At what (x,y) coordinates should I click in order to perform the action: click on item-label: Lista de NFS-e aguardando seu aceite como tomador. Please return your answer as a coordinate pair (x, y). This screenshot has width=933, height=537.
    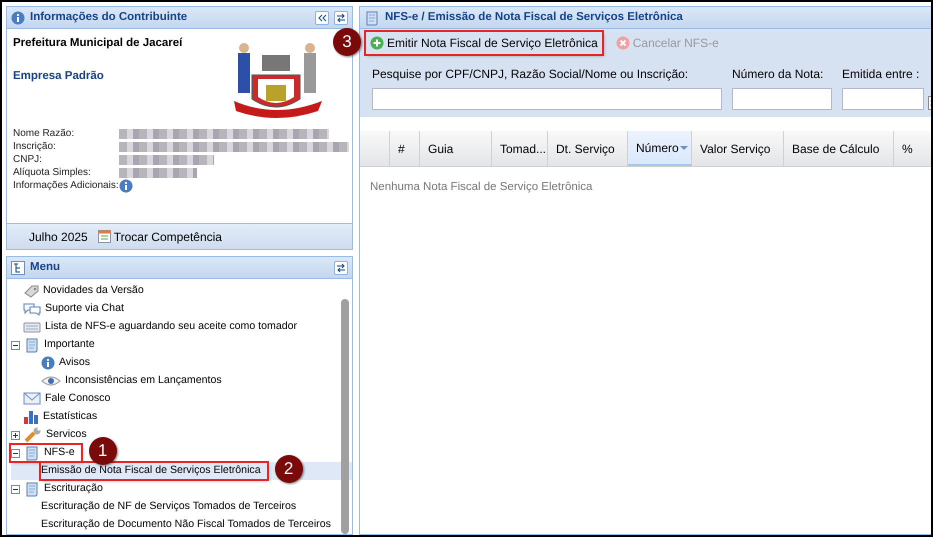
    Looking at the image, I should click on (171, 326).